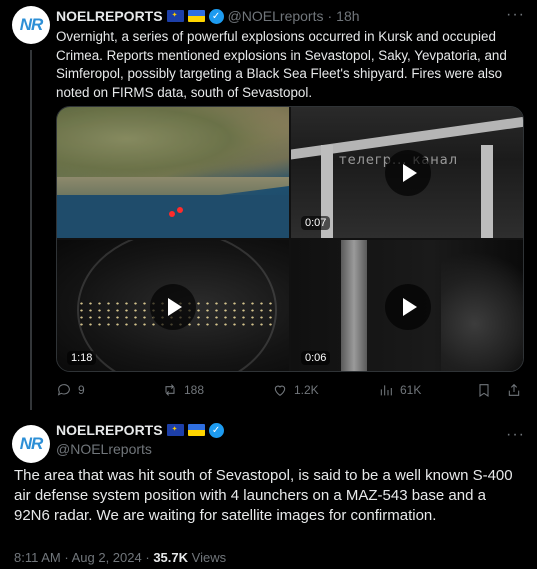  I want to click on views-count: 35.7K, so click(171, 557).